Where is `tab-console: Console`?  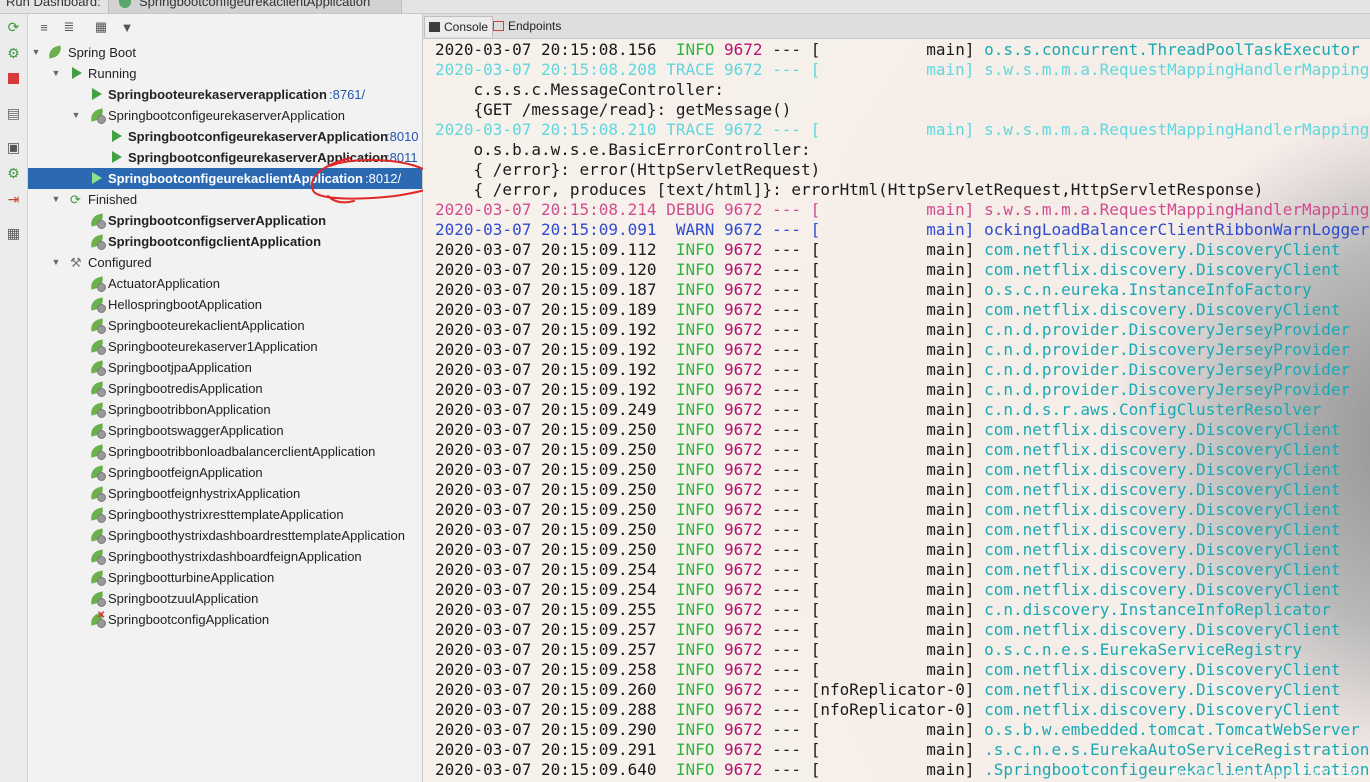 tab-console: Console is located at coordinates (459, 26).